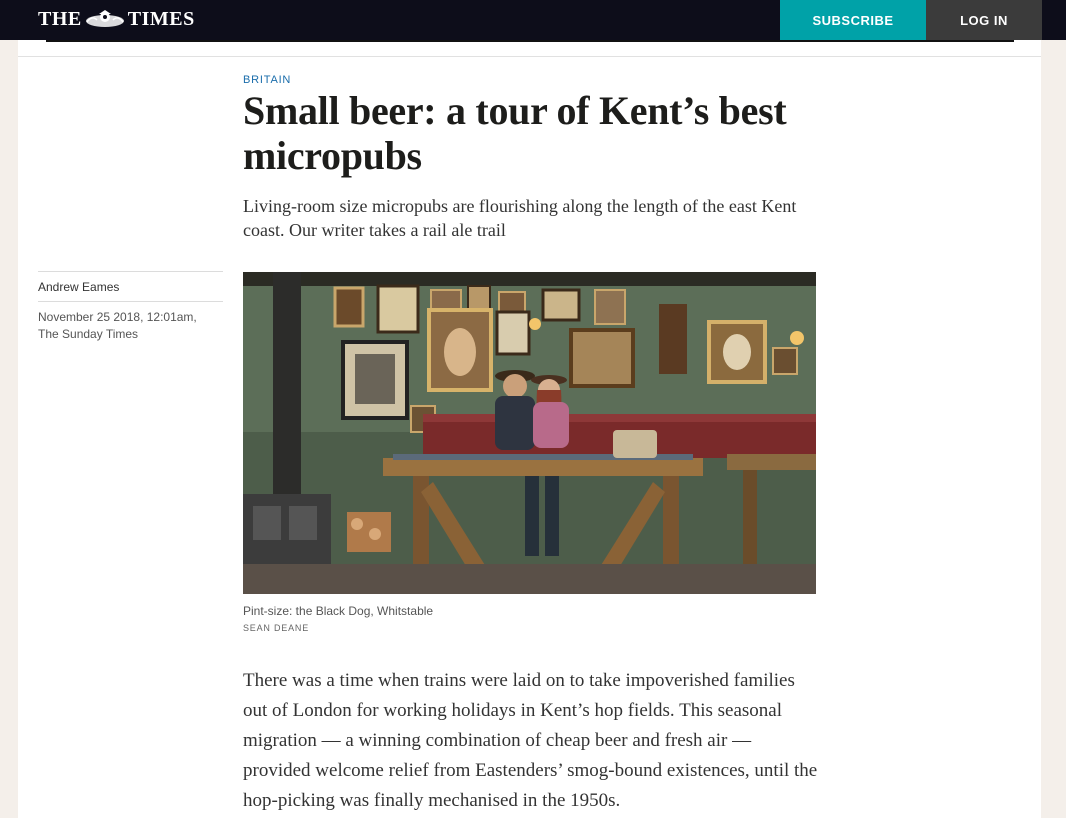  I want to click on panel-divider, so click(529, 56).